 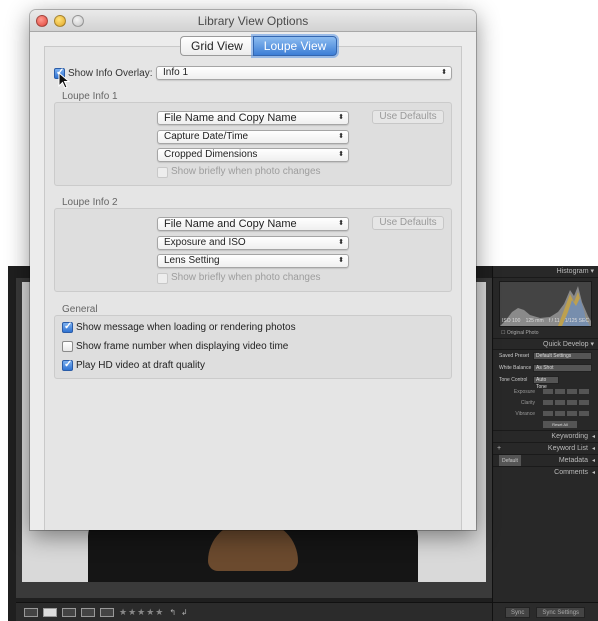 What do you see at coordinates (69, 612) in the screenshot?
I see `compare-view-icon` at bounding box center [69, 612].